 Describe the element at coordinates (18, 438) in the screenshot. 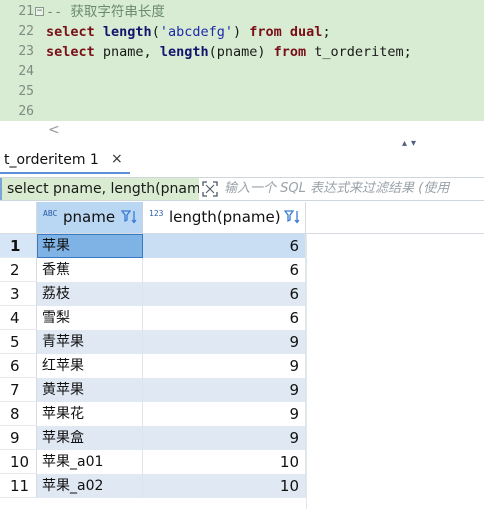

I see `row-number: 9` at that location.